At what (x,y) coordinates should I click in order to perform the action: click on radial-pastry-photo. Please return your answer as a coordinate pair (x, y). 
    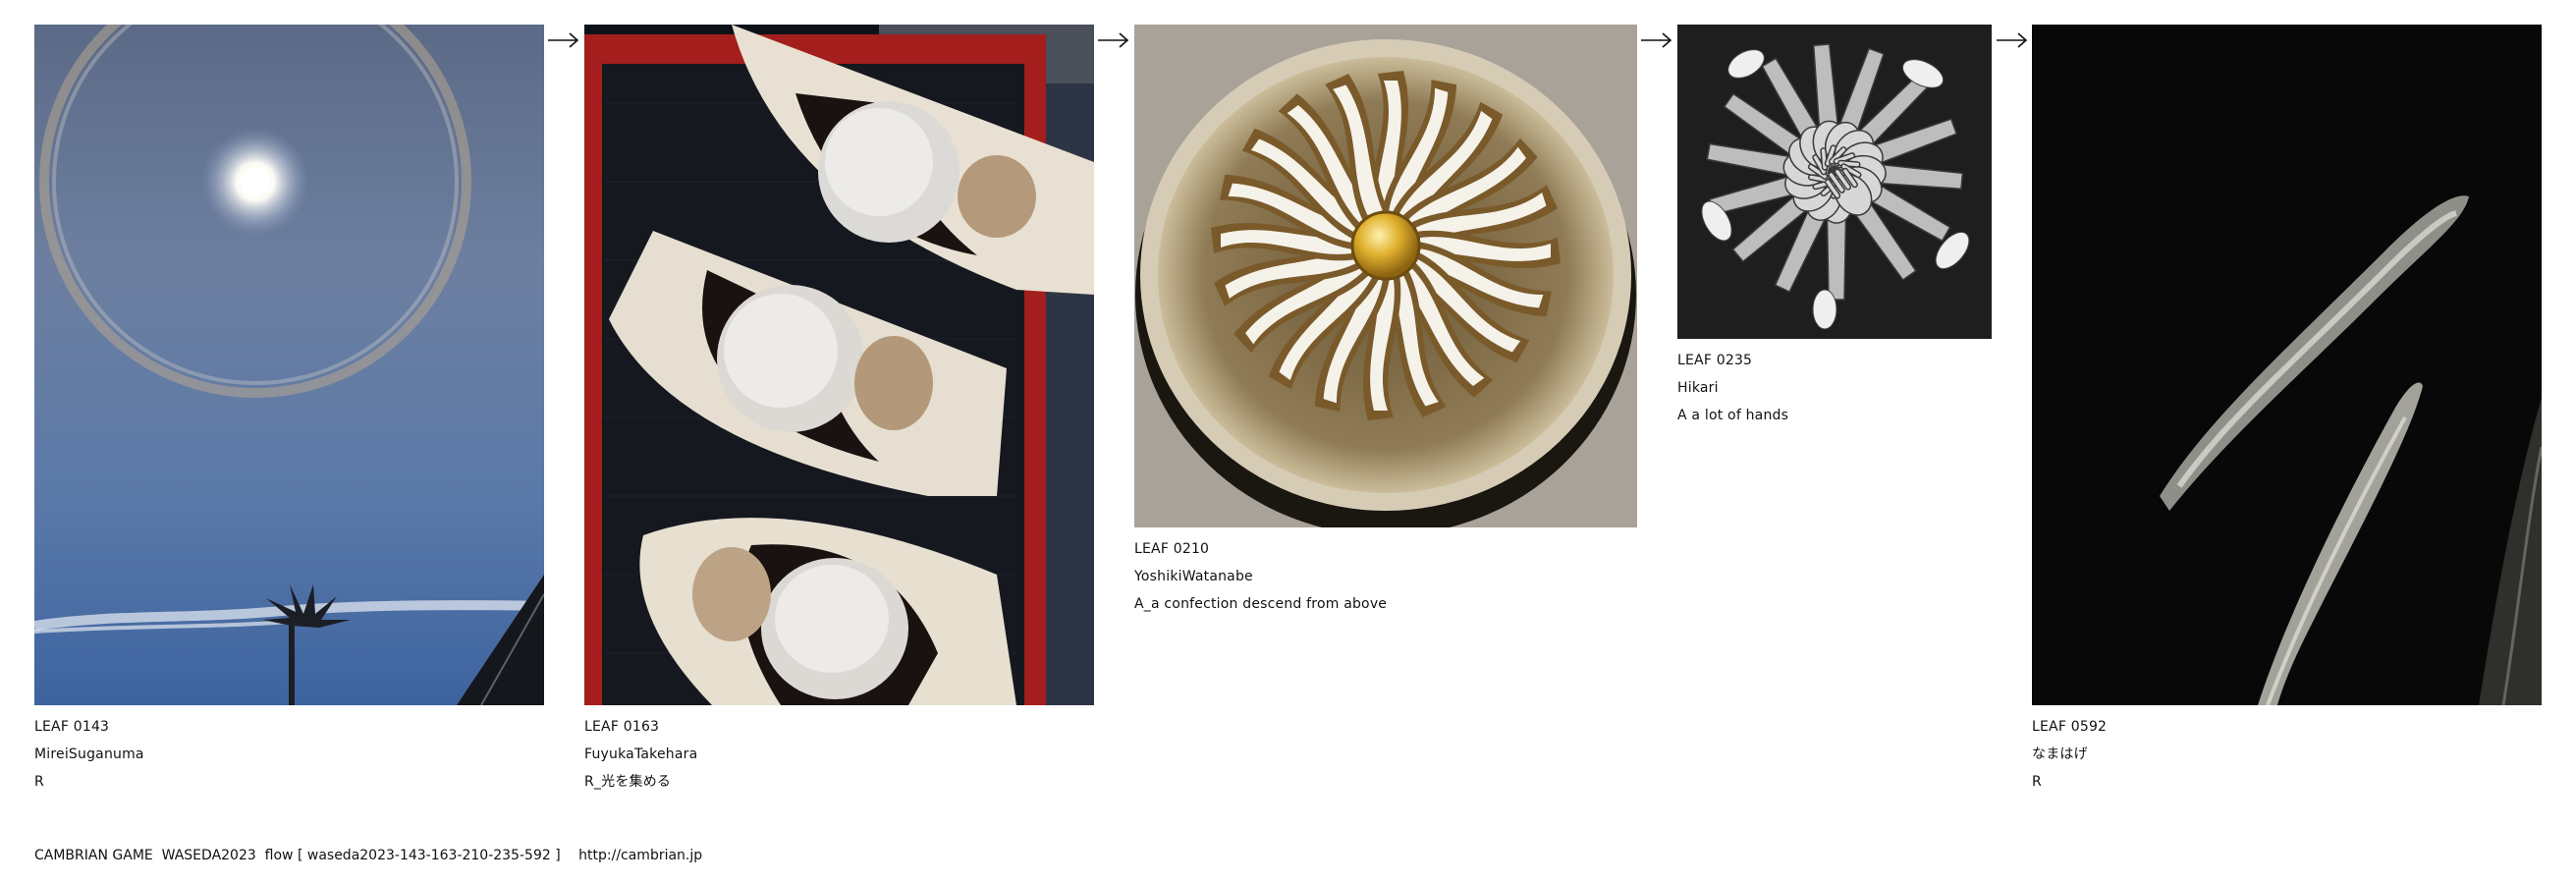
    Looking at the image, I should click on (1385, 276).